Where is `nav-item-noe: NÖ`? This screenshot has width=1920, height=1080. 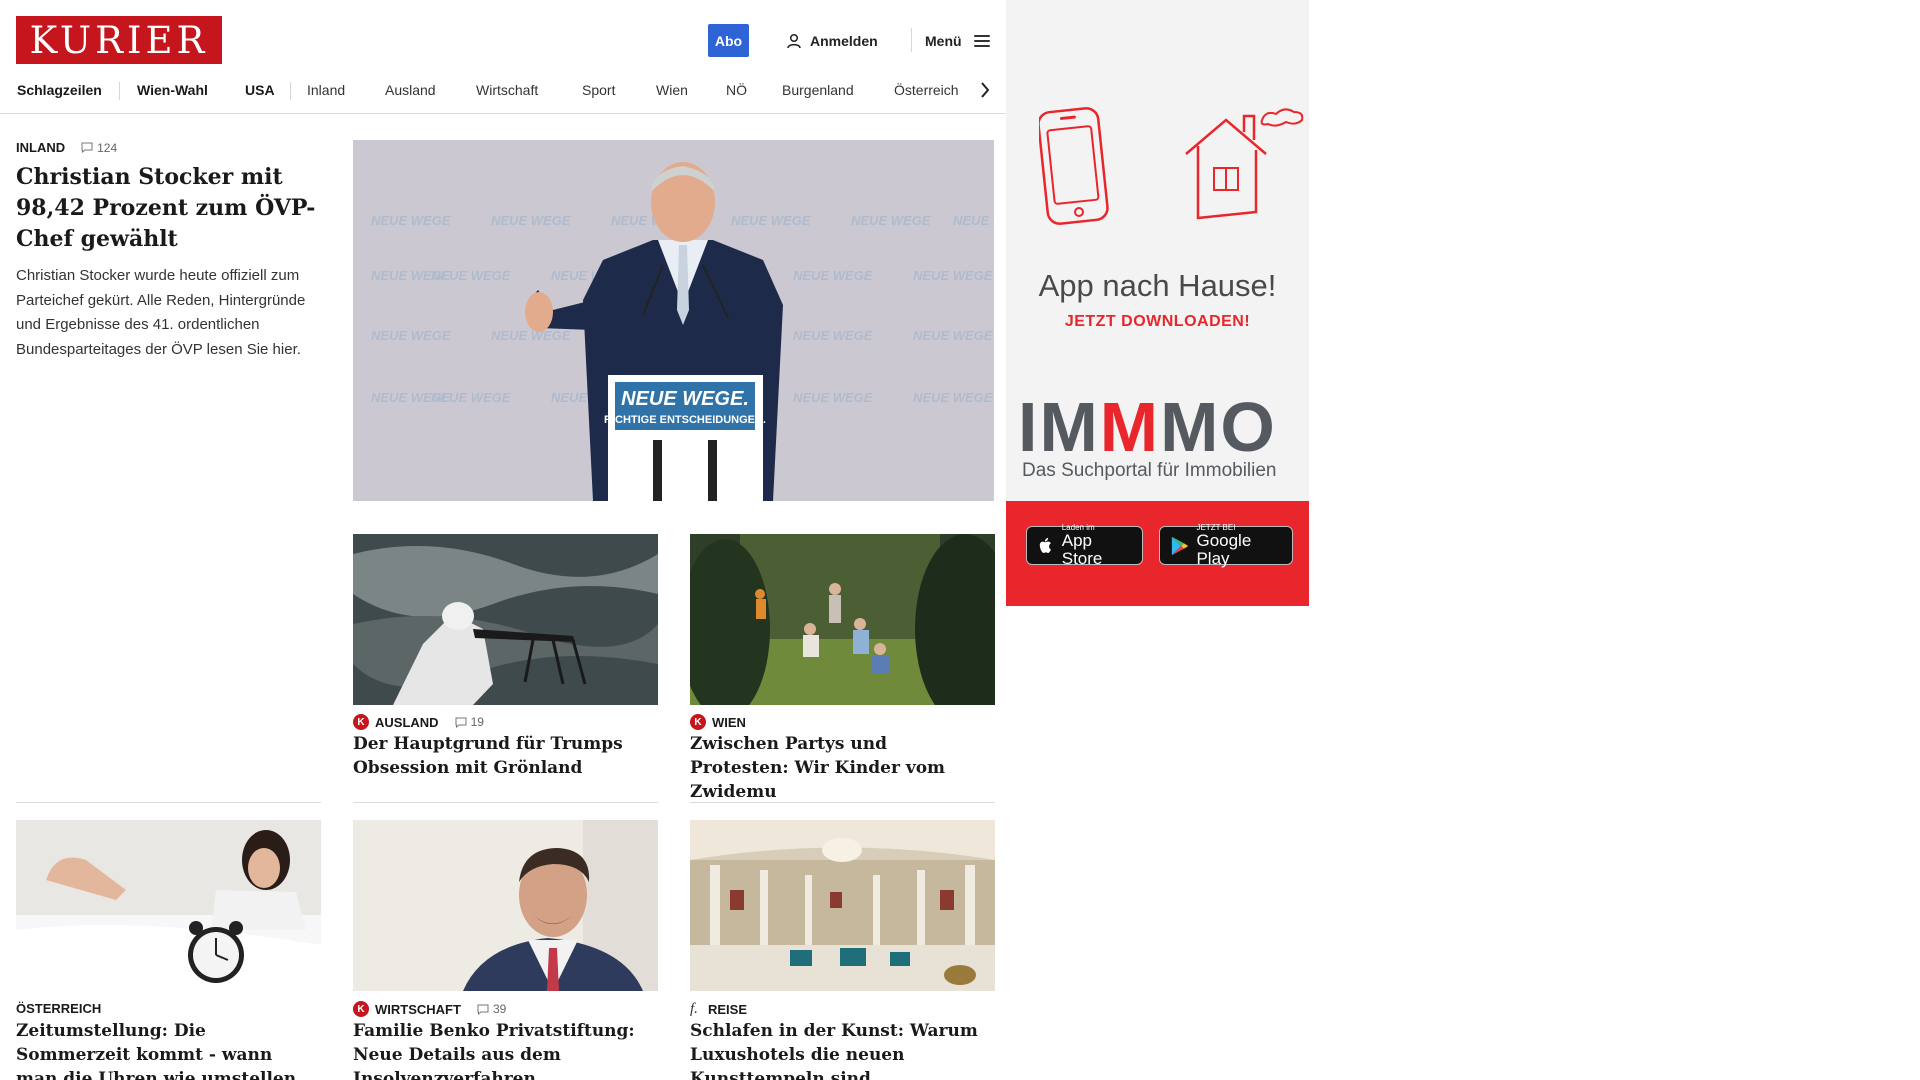 nav-item-noe: NÖ is located at coordinates (736, 90).